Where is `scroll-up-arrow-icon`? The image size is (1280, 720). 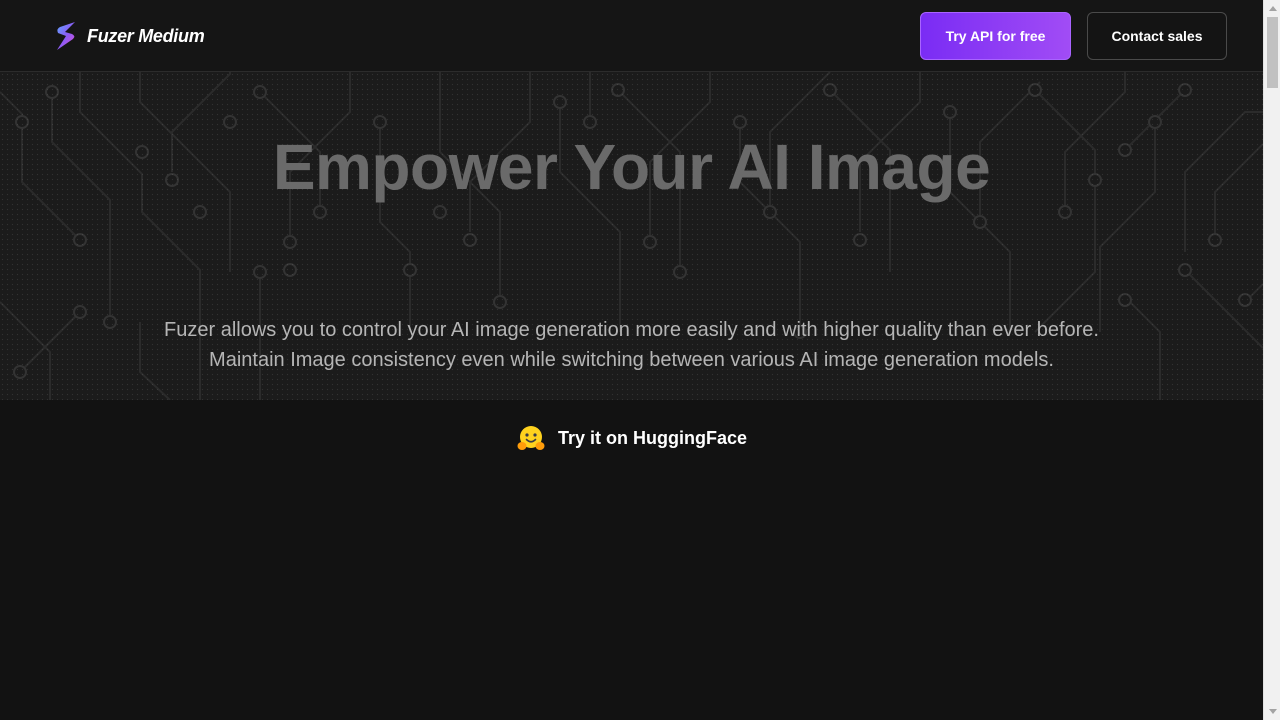
scroll-up-arrow-icon is located at coordinates (1272, 8).